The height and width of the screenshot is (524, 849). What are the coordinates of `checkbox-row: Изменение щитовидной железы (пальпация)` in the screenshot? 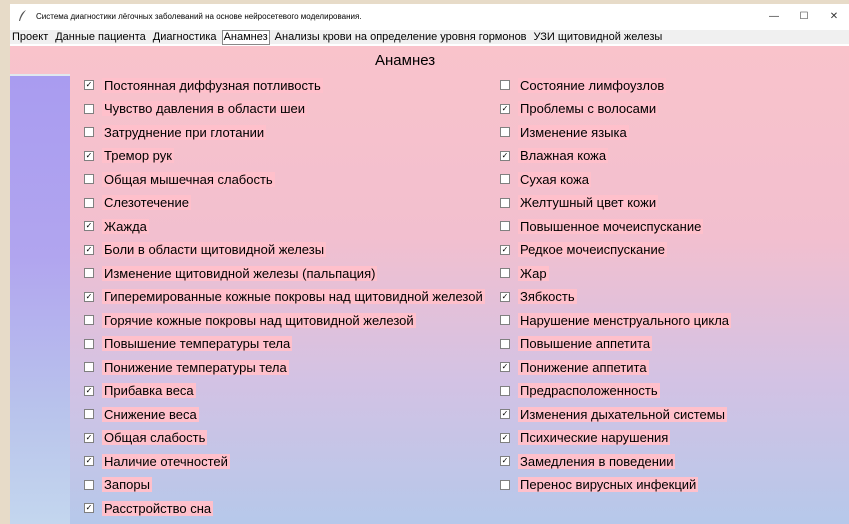 It's located at (231, 273).